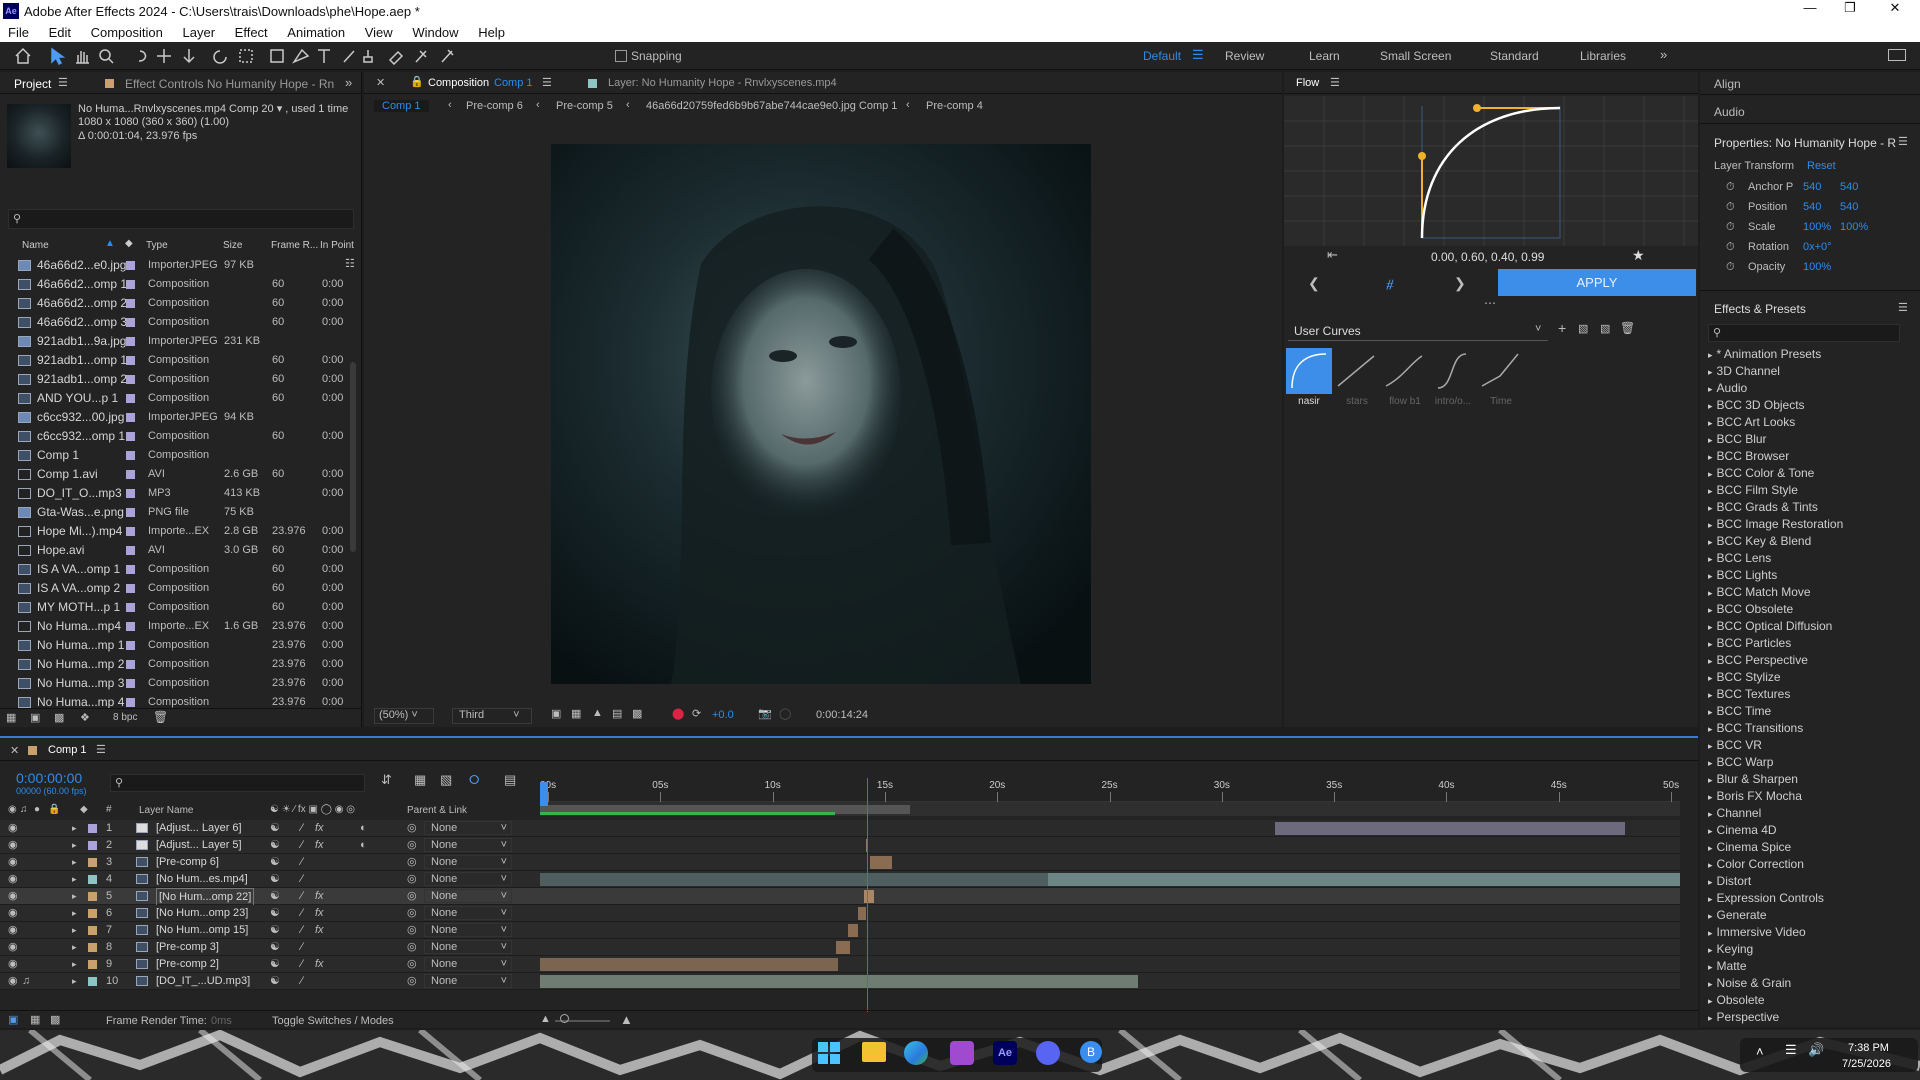 This screenshot has width=1920, height=1080. What do you see at coordinates (840, 930) in the screenshot?
I see `timeline-layer-row: ◉ ▸ 7 [No Hum...omp 15] ☯ ∕ fx ◎ None ˅` at bounding box center [840, 930].